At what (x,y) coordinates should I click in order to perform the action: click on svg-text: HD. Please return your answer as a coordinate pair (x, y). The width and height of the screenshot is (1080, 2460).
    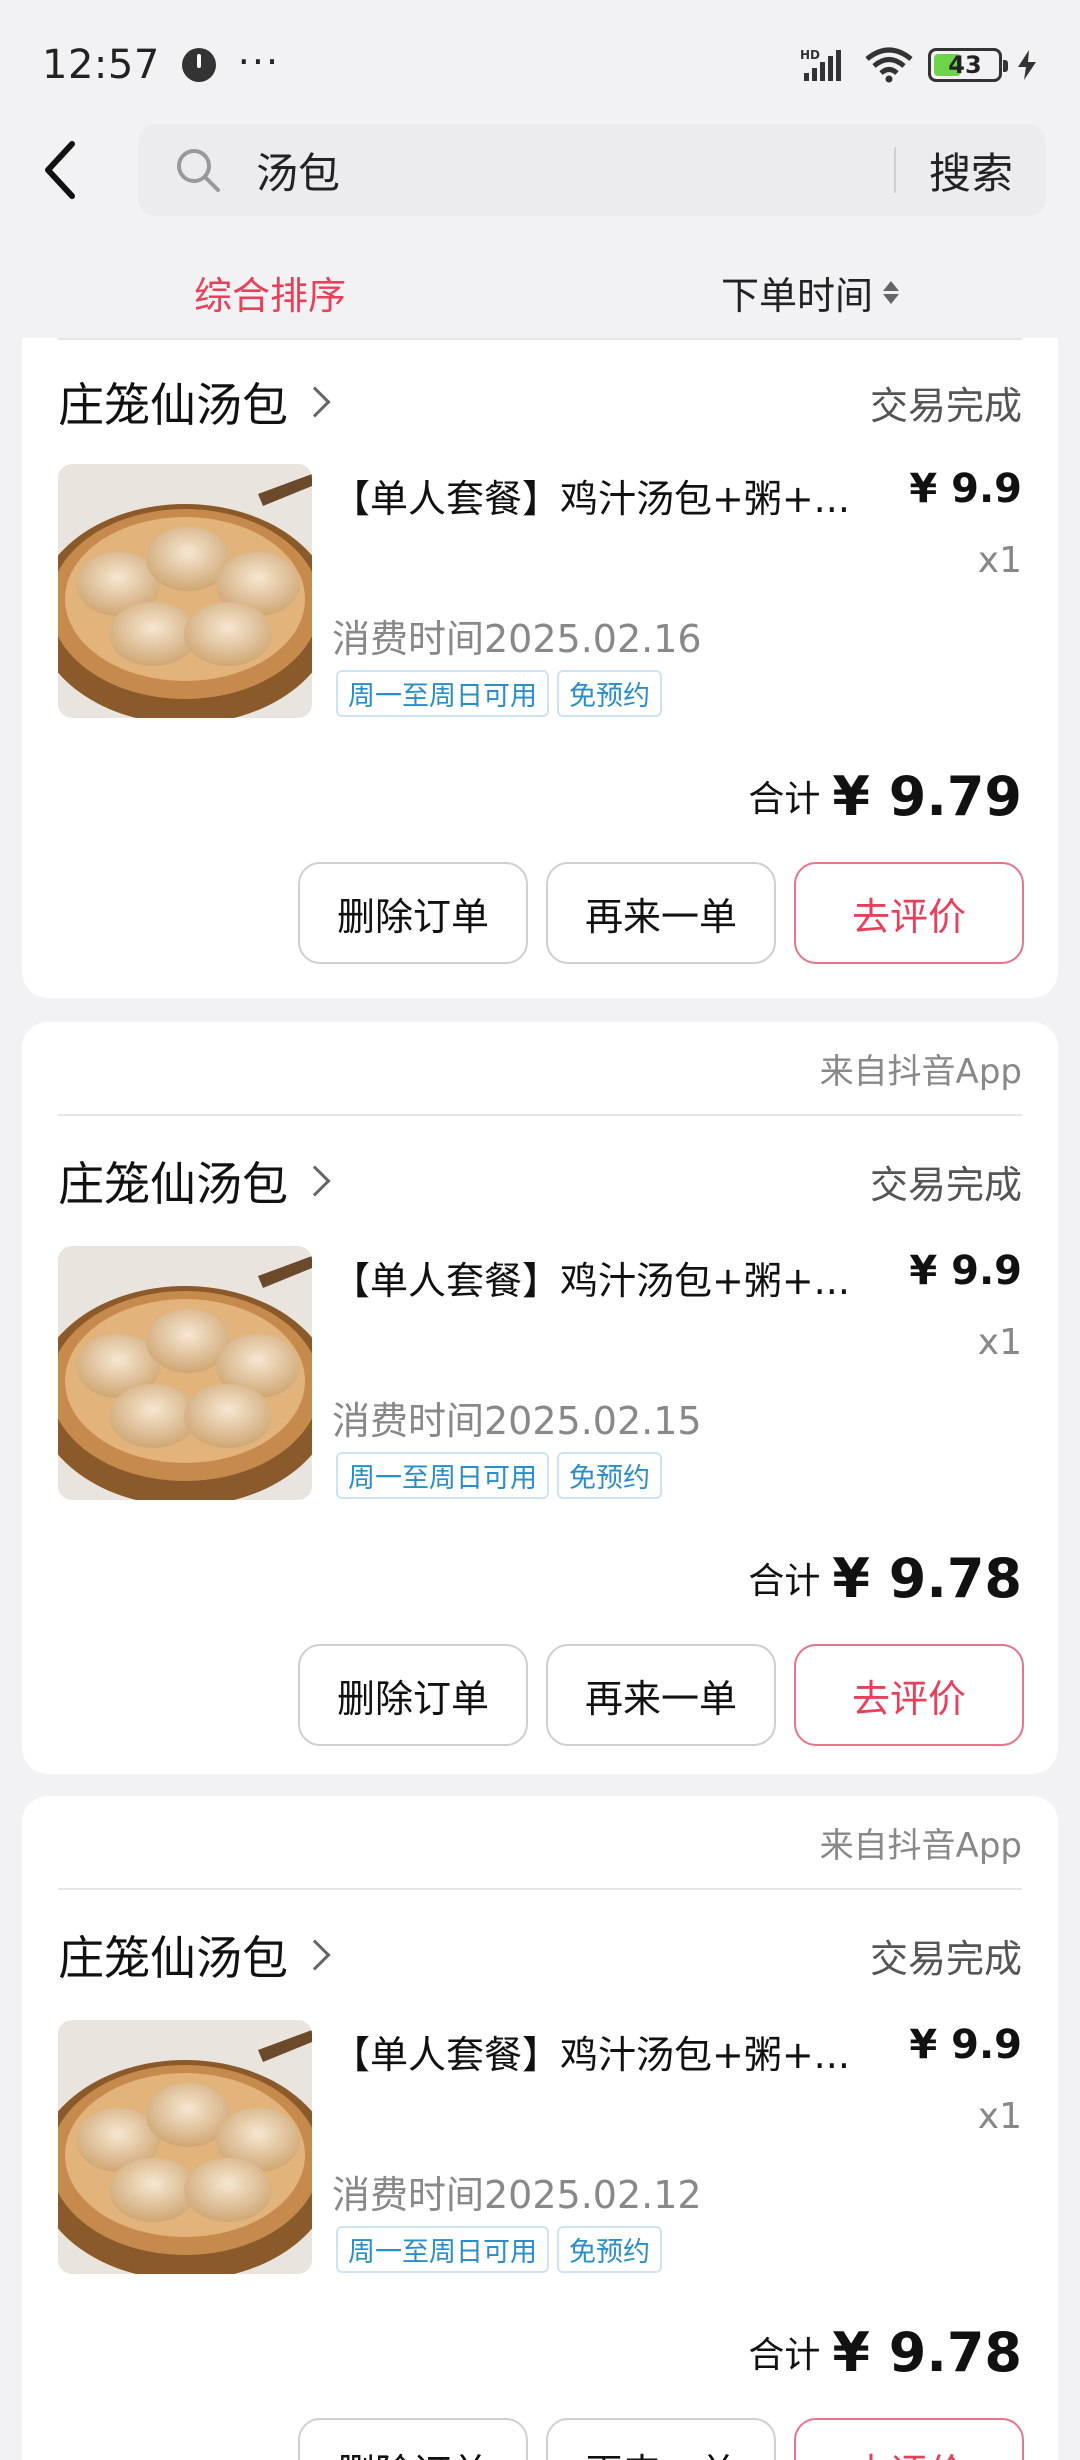
    Looking at the image, I should click on (810, 55).